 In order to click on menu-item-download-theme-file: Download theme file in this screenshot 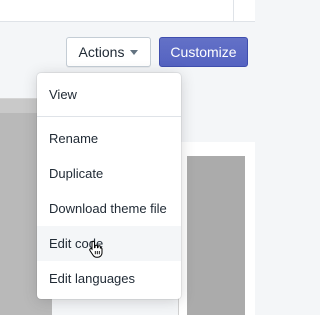, I will do `click(109, 208)`.